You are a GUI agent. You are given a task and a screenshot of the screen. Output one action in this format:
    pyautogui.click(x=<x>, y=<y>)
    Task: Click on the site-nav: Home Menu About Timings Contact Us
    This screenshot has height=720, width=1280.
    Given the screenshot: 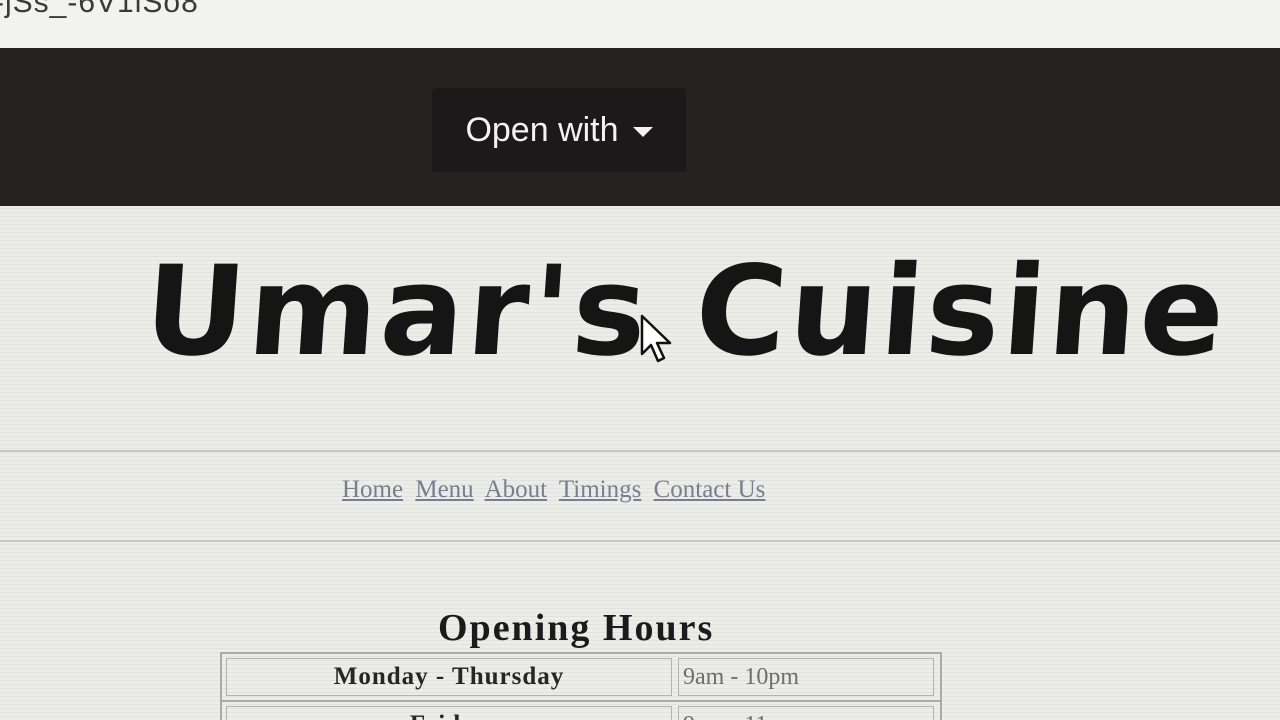 What is the action you would take?
    pyautogui.click(x=556, y=490)
    